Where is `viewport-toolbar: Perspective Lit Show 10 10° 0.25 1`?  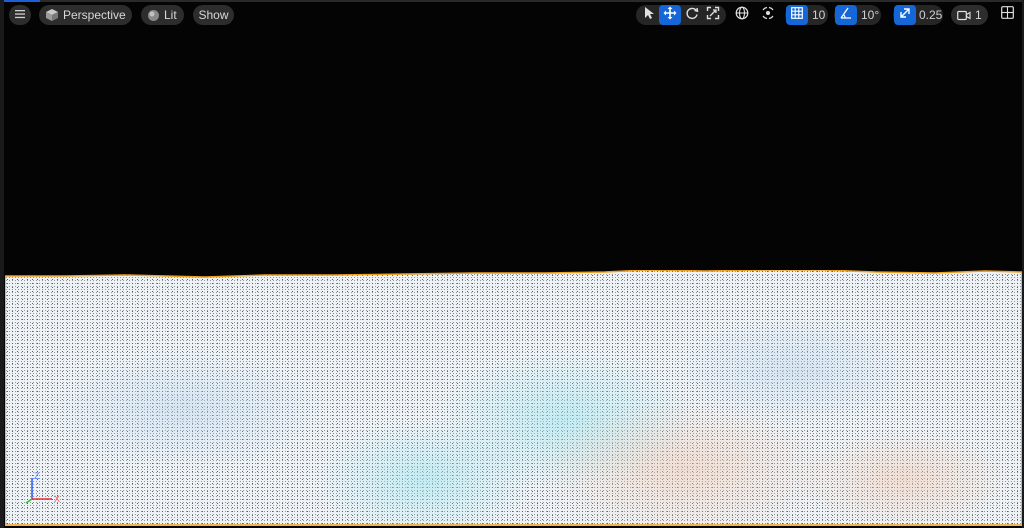
viewport-toolbar: Perspective Lit Show 10 10° 0.25 1 is located at coordinates (512, 16).